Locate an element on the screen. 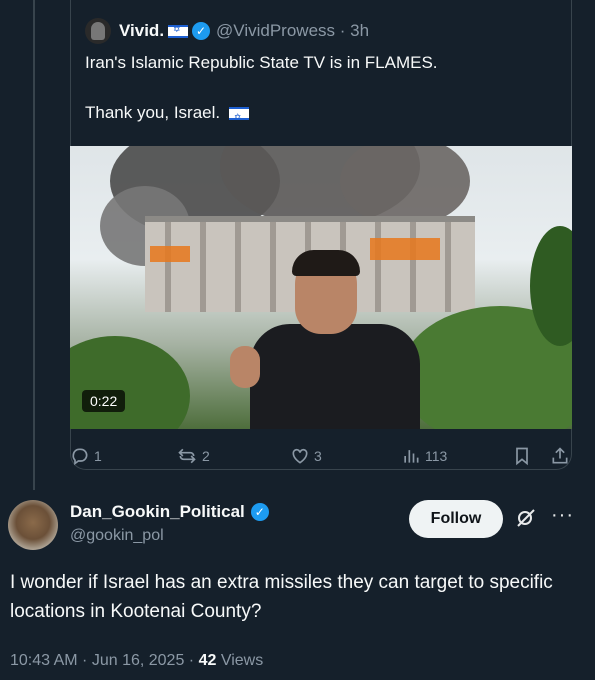  share-button is located at coordinates (562, 456).